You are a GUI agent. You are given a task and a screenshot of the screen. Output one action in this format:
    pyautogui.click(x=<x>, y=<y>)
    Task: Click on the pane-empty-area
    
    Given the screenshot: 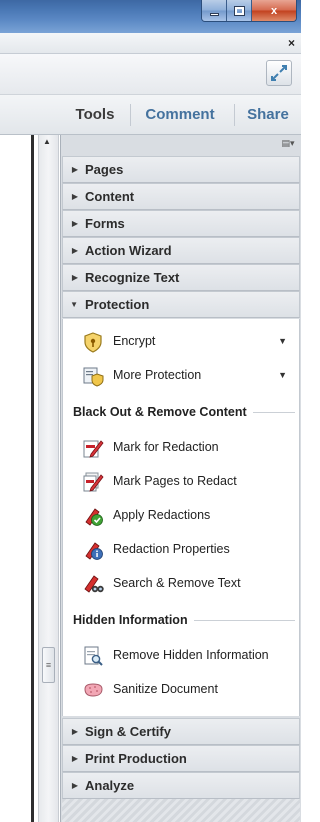 What is the action you would take?
    pyautogui.click(x=181, y=810)
    